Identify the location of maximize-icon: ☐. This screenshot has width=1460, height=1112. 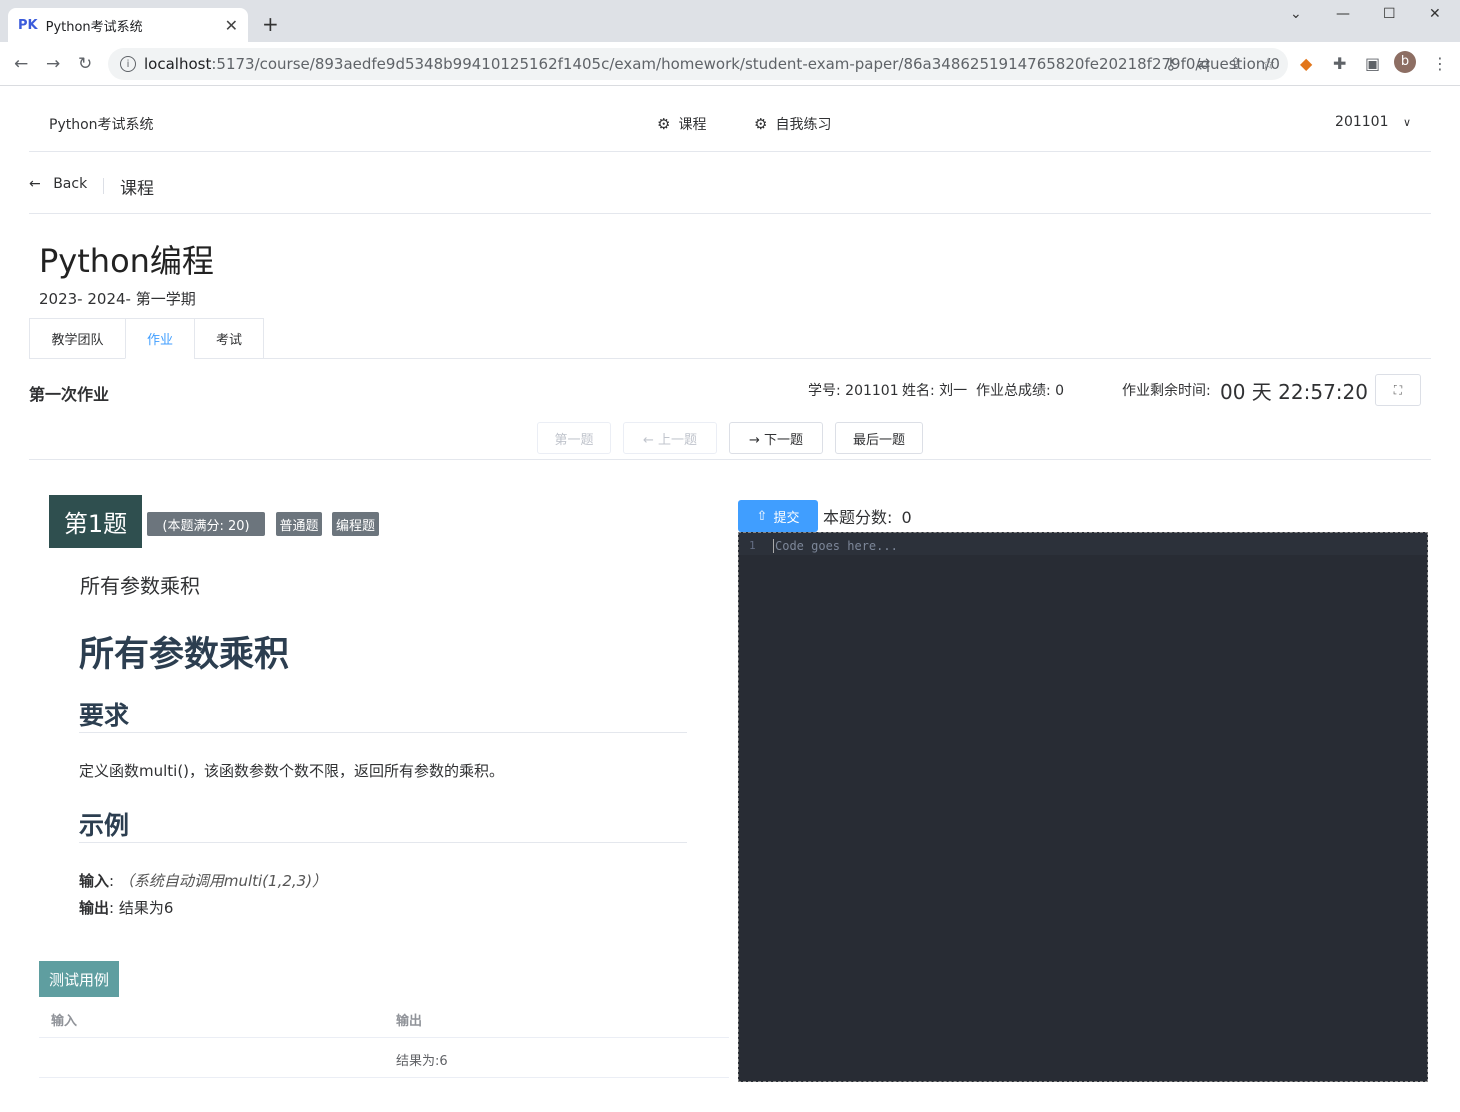
(1389, 14).